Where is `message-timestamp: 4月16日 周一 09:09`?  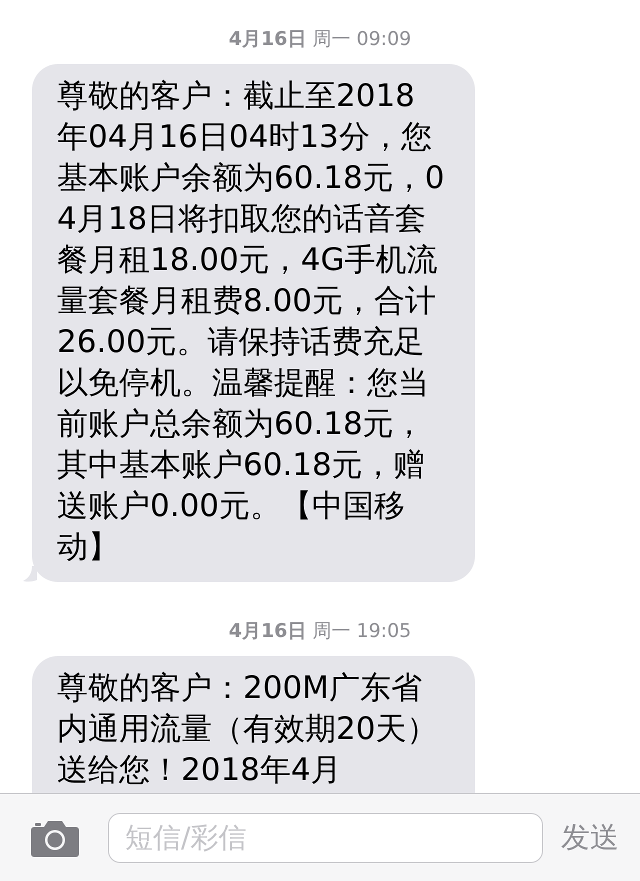 message-timestamp: 4月16日 周一 09:09 is located at coordinates (320, 39).